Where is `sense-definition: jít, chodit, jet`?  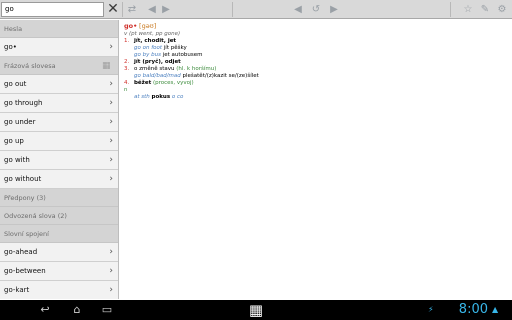
sense-definition: jít, chodit, jet is located at coordinates (155, 41).